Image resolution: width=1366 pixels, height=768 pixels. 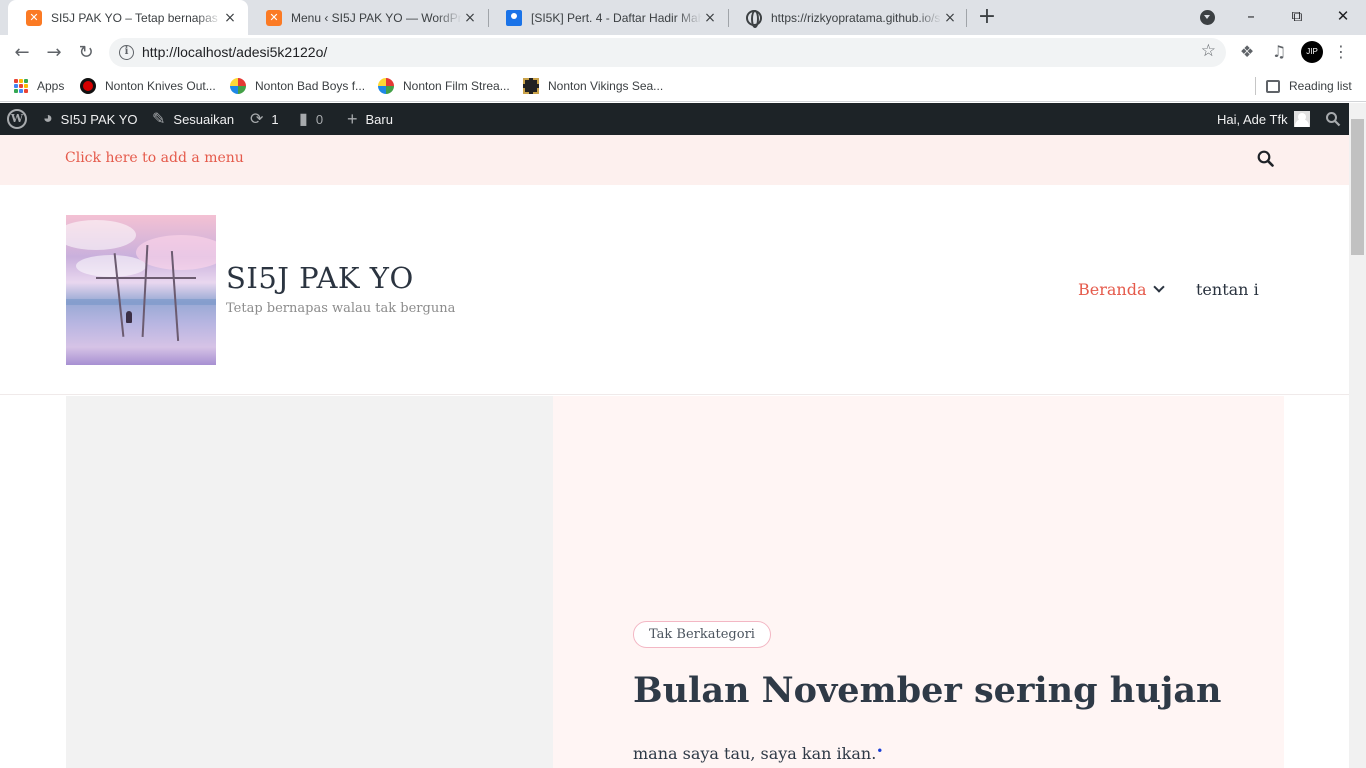 I want to click on red-circle-icon, so click(x=88, y=86).